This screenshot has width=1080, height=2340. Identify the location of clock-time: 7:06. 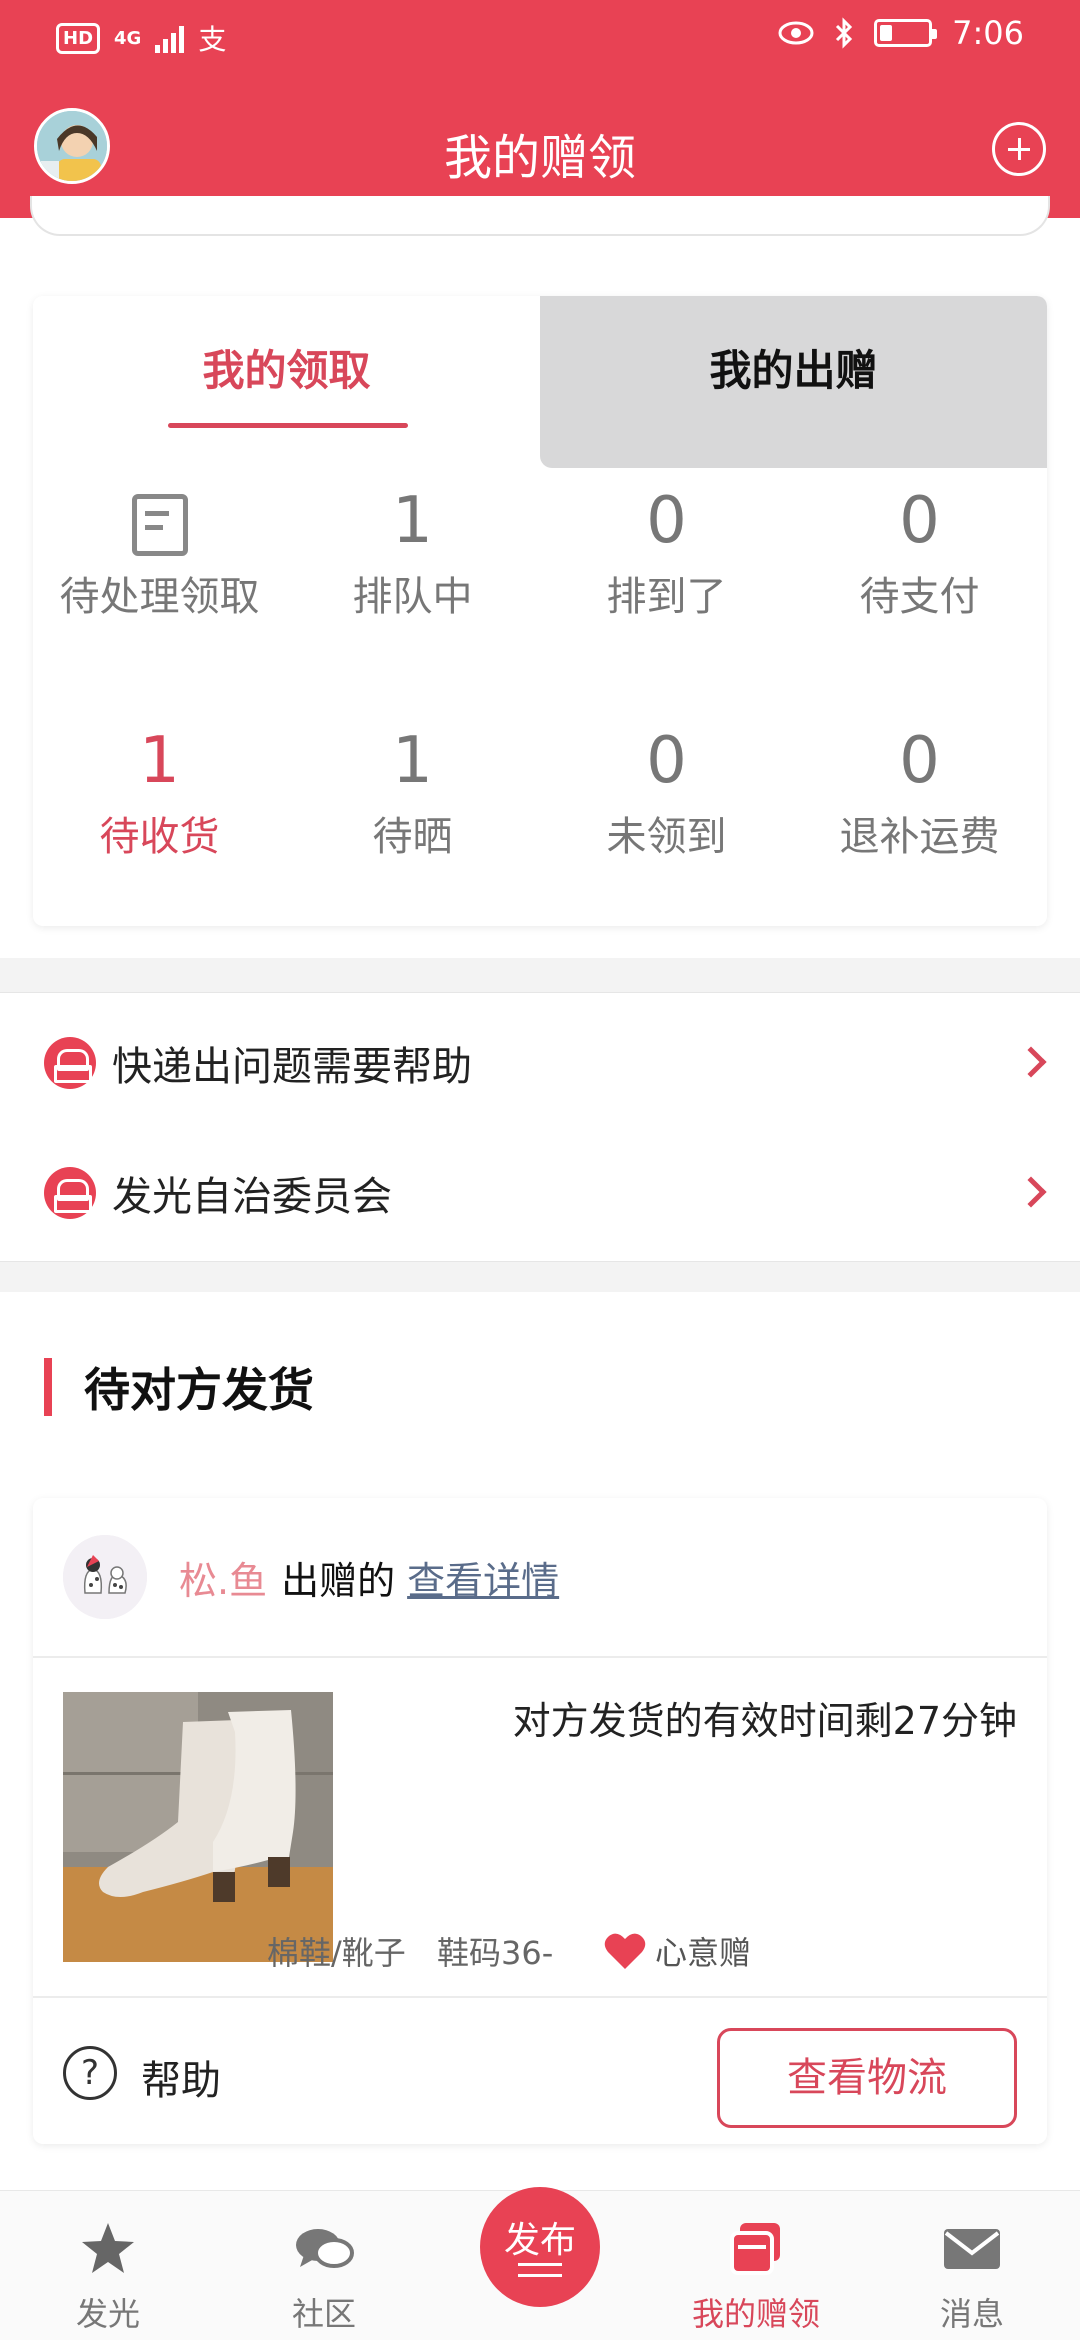
(988, 33).